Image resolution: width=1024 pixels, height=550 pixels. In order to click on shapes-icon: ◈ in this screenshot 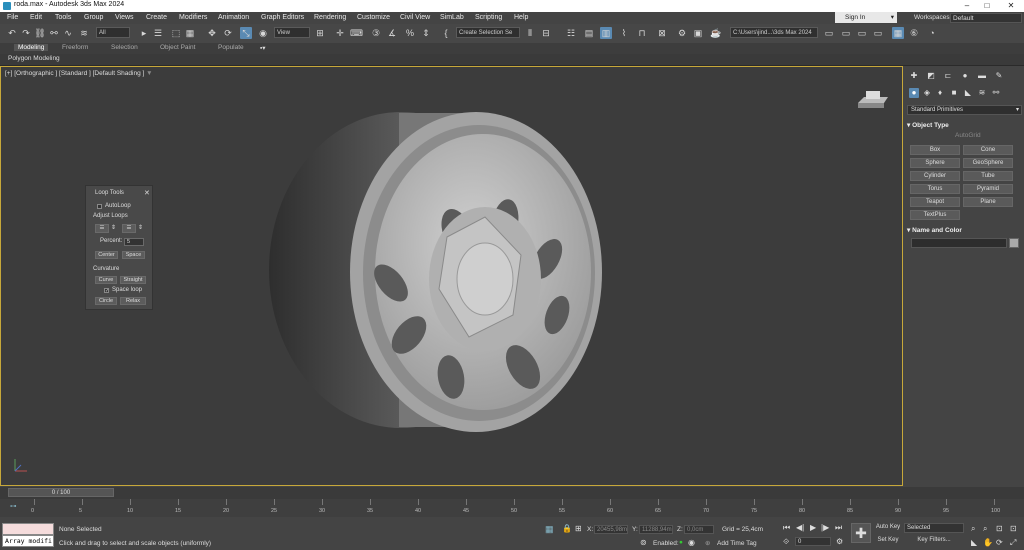, I will do `click(927, 93)`.